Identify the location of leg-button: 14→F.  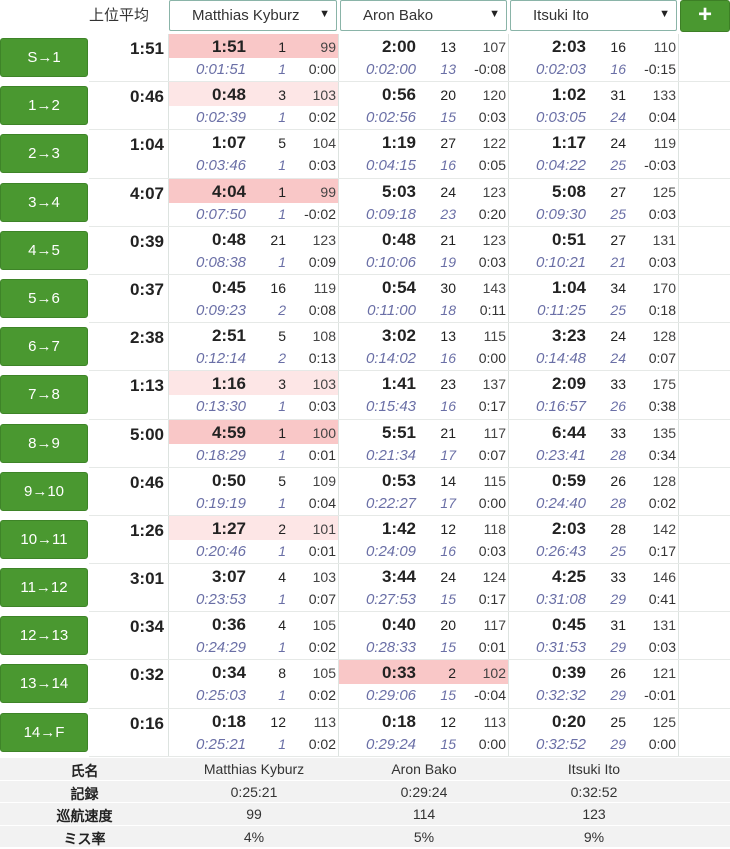
(44, 732).